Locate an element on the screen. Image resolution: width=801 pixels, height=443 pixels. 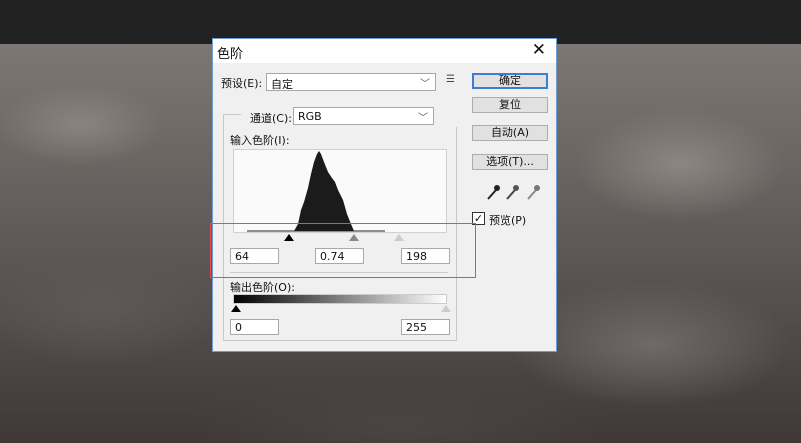
channel-select: RGB ﹀ is located at coordinates (363, 116).